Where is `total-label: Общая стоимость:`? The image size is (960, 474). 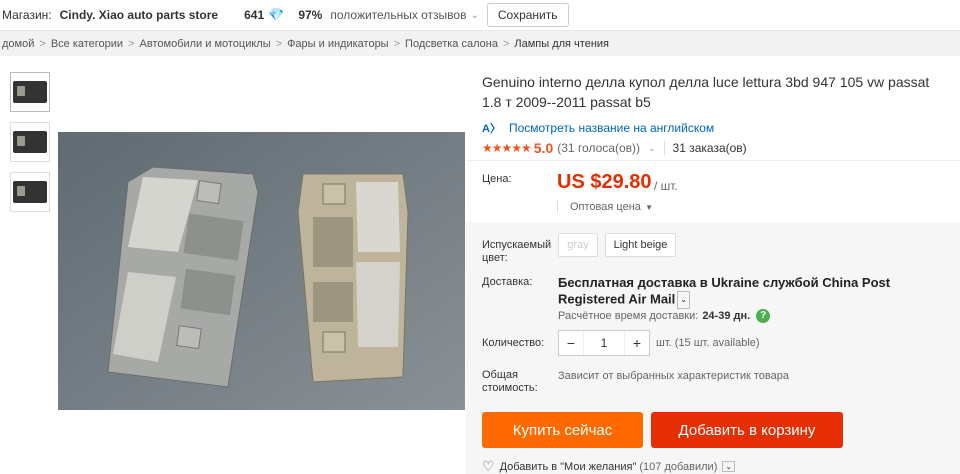 total-label: Общая стоимость: is located at coordinates (510, 382).